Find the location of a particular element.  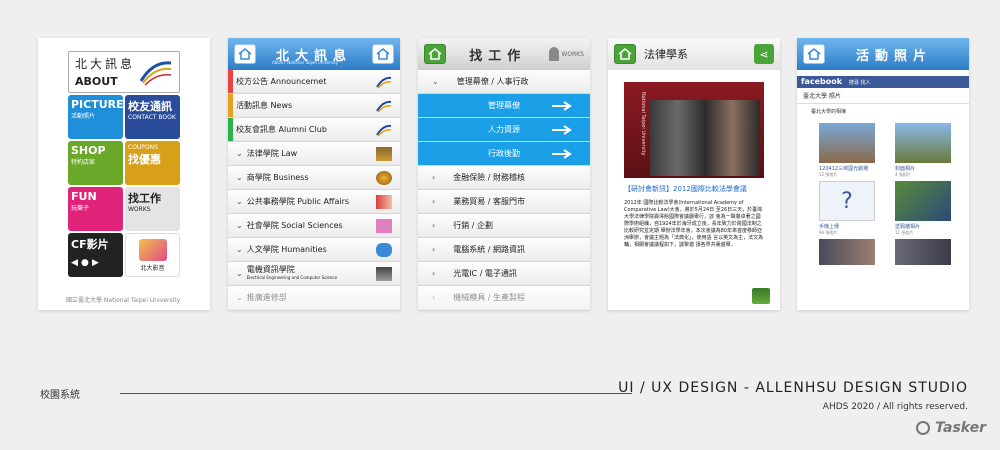

tile-contact-sub: CONTACT BOOK is located at coordinates (152, 117).